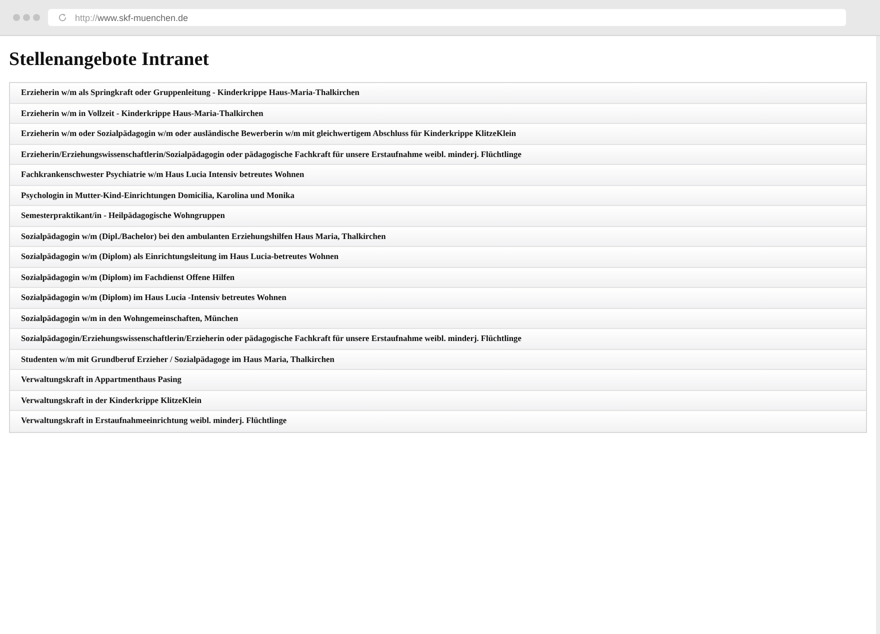  What do you see at coordinates (438, 236) in the screenshot?
I see `job-link: Sozialpädagogin w/m (Dipl./Bachelor) bei den ambulanten Erziehungshilfen Haus Maria, Thalkirchen` at bounding box center [438, 236].